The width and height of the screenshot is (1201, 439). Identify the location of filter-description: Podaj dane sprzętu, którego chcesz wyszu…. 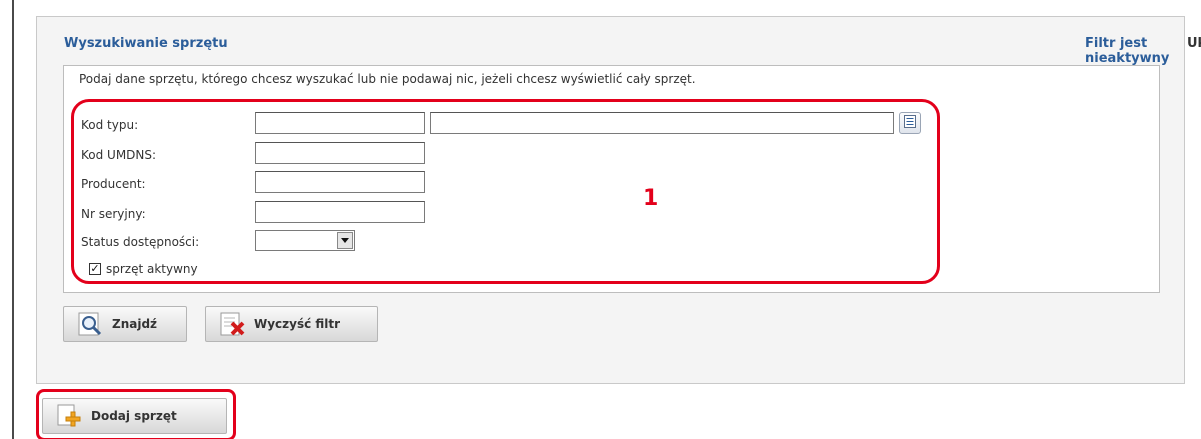
(387, 79).